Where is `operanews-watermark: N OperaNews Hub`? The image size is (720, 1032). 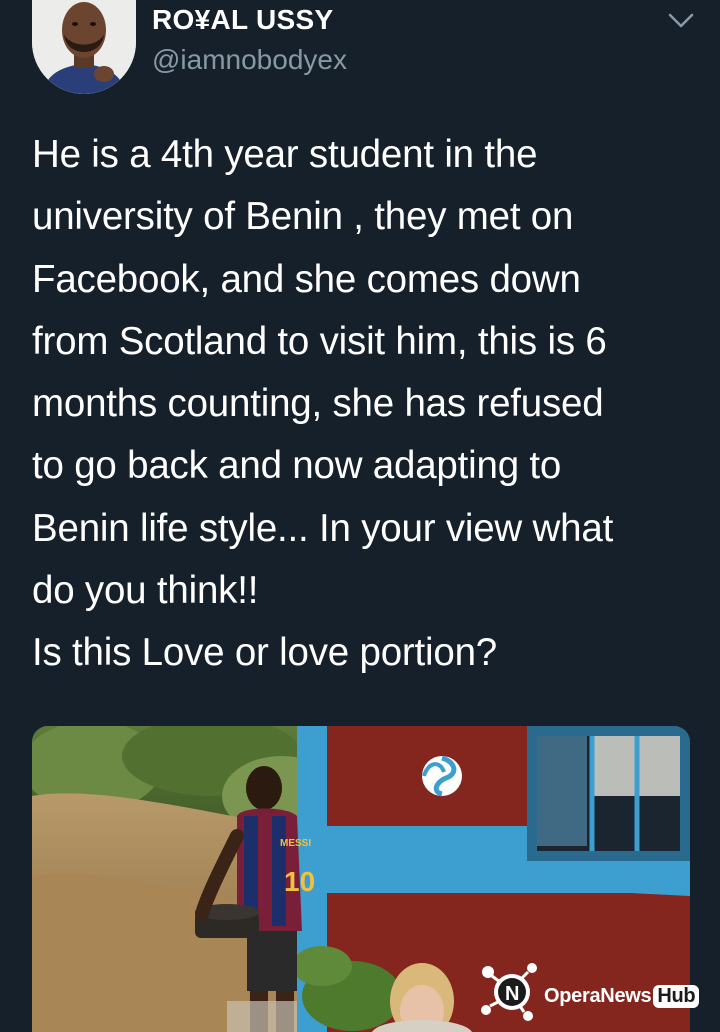 operanews-watermark: N OperaNews Hub is located at coordinates (594, 991).